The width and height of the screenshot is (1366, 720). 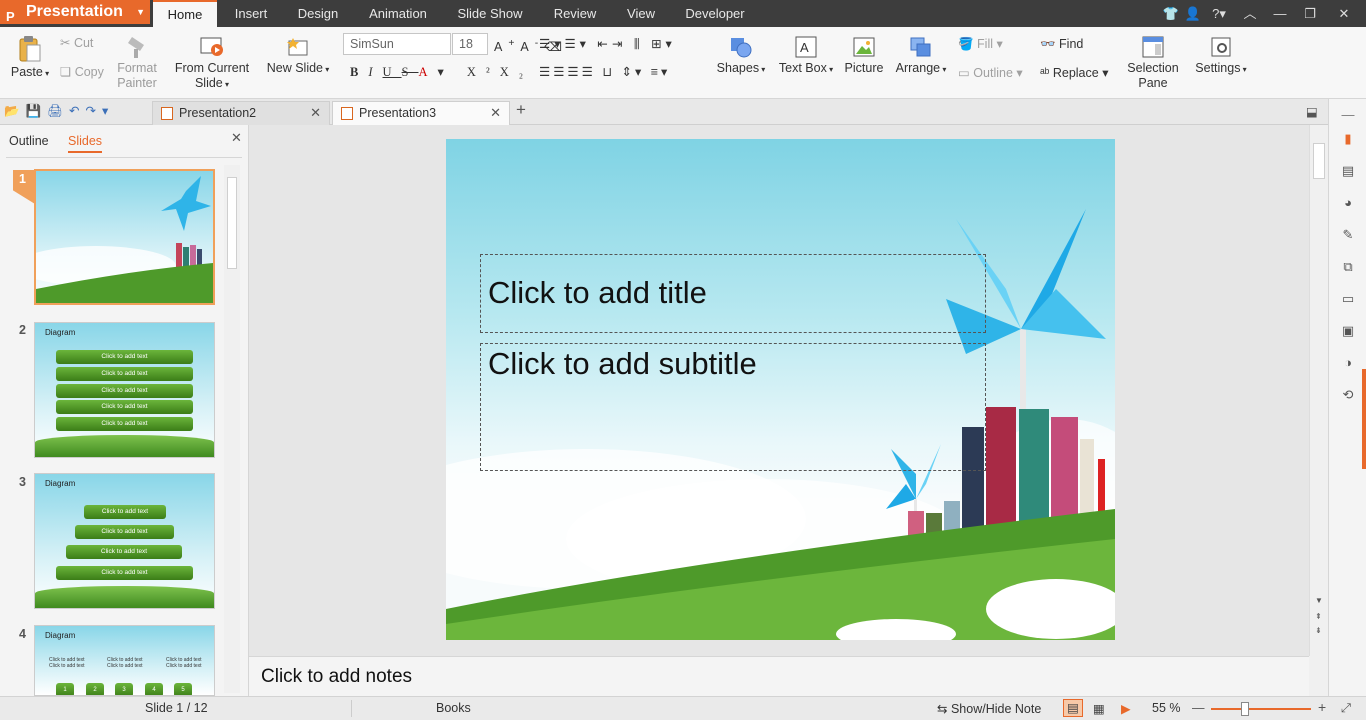 I want to click on thumbnail-title: Diagram, so click(x=60, y=332).